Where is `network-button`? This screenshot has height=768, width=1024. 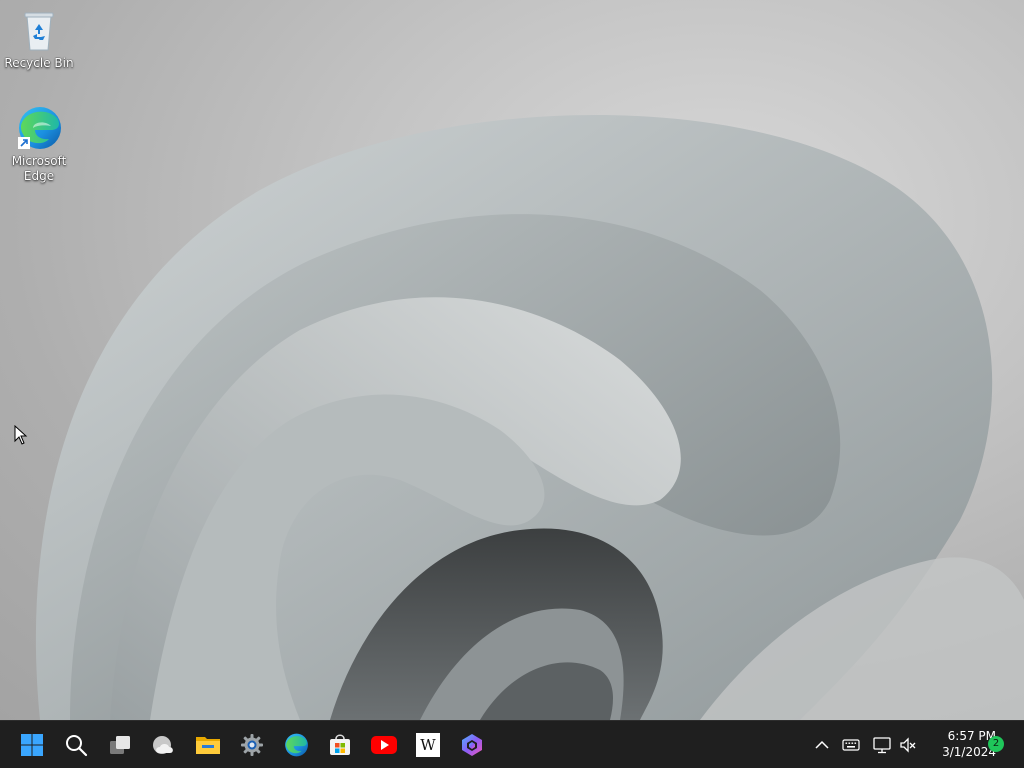 network-button is located at coordinates (882, 745).